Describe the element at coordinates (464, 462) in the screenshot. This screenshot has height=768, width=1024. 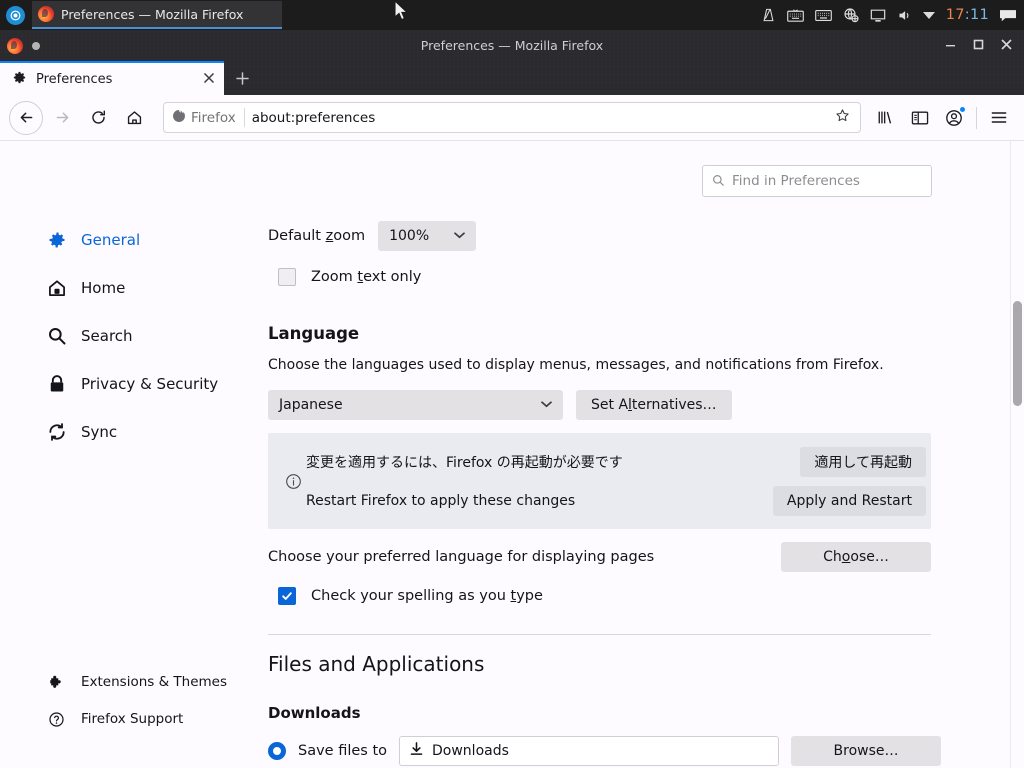
I see `restart-message-japanese: 変更を適用するには、Firefox の再起動が必要です` at that location.